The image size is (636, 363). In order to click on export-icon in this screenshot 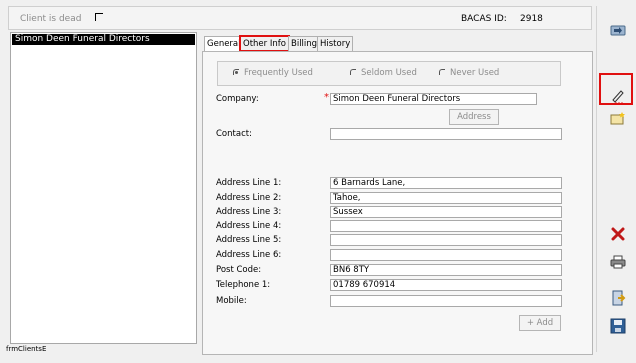, I will do `click(618, 30)`.